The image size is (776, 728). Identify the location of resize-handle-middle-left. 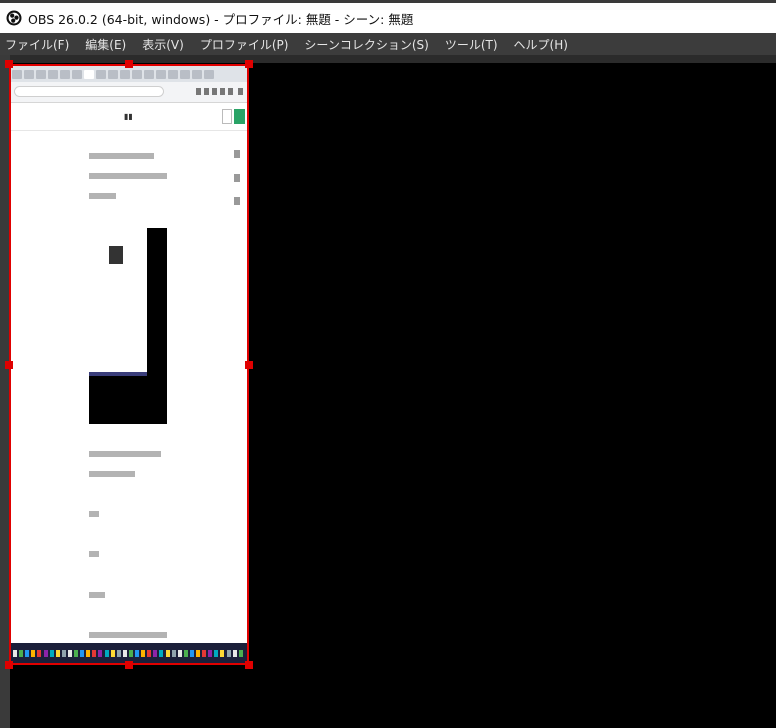
(9, 365).